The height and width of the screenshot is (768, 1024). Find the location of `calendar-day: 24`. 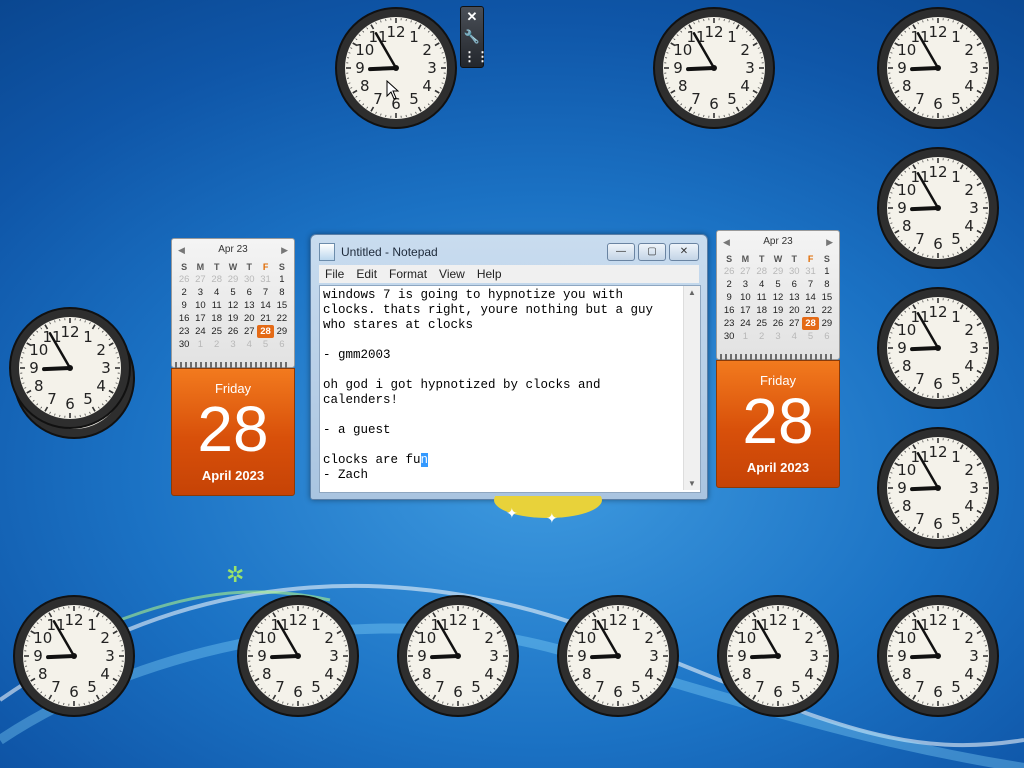

calendar-day: 24 is located at coordinates (745, 323).